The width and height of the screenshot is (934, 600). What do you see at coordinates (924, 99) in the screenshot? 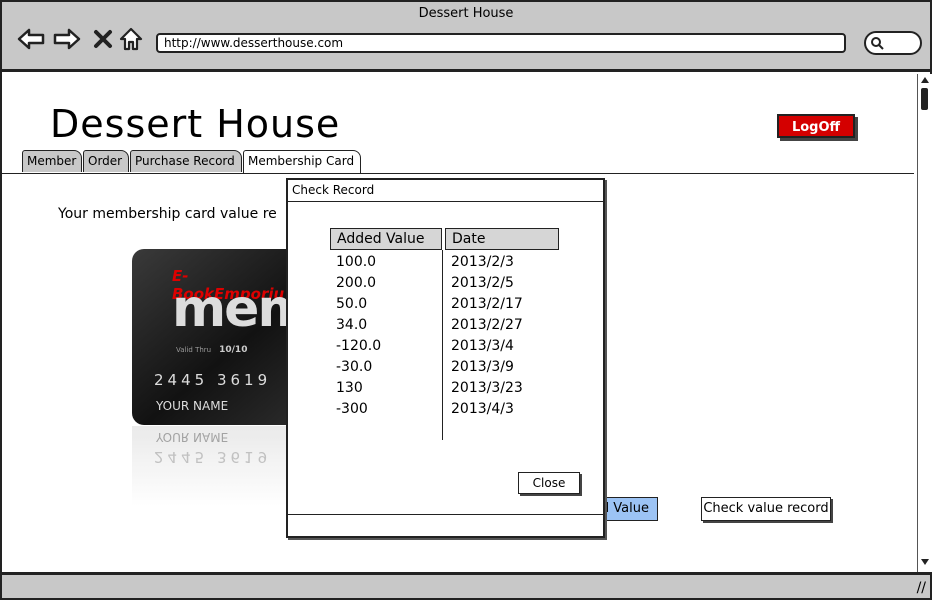
I see `scroll-thumb` at bounding box center [924, 99].